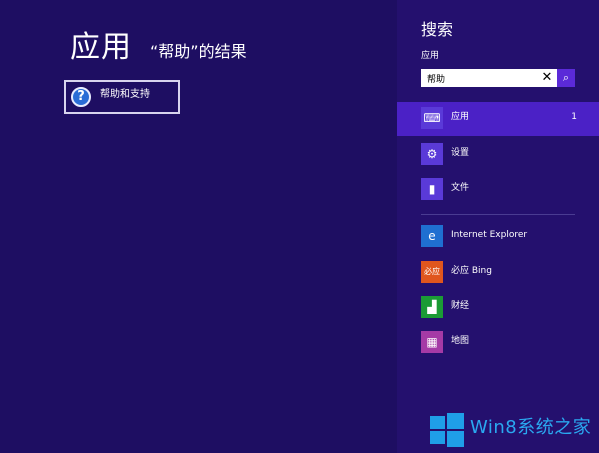 The image size is (599, 453). What do you see at coordinates (447, 430) in the screenshot?
I see `windows-logo-icon` at bounding box center [447, 430].